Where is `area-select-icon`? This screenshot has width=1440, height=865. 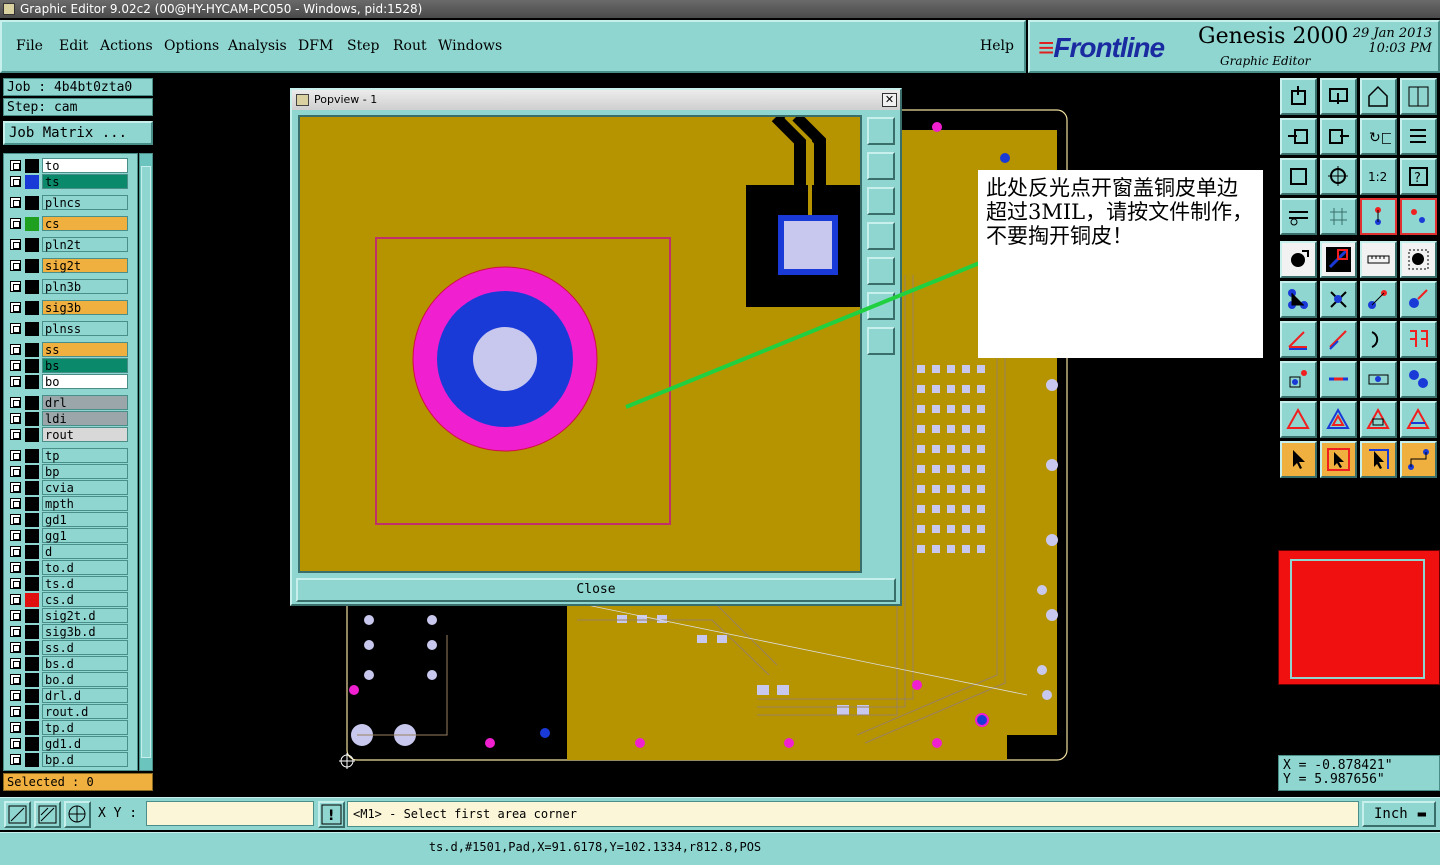
area-select-icon is located at coordinates (1418, 259).